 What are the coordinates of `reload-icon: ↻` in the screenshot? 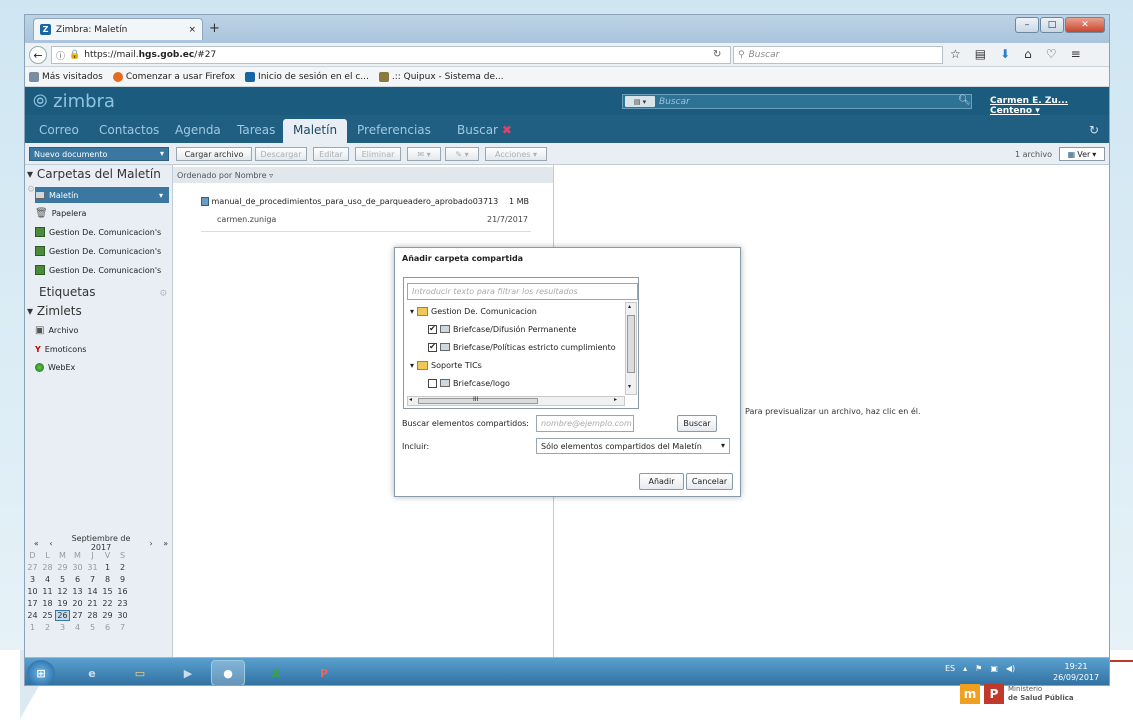 It's located at (717, 54).